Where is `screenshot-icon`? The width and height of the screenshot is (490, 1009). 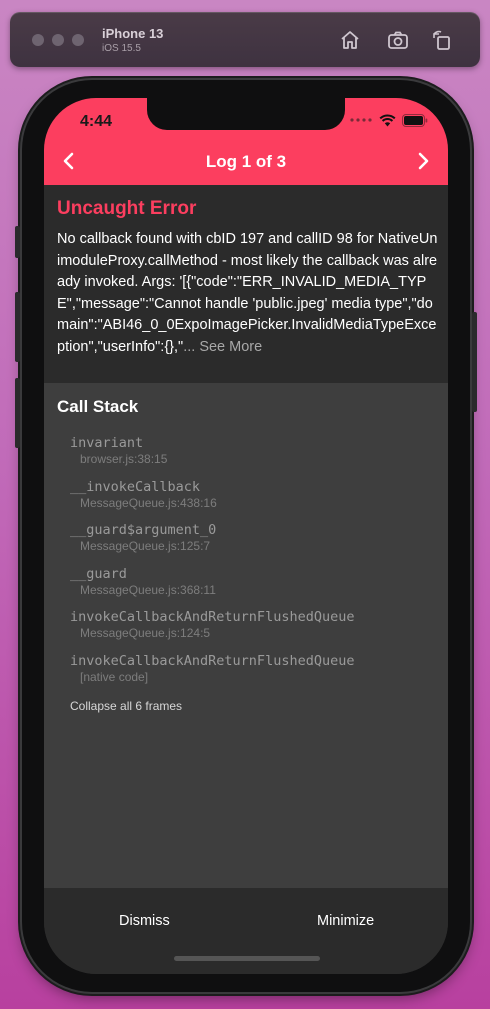
screenshot-icon is located at coordinates (398, 40).